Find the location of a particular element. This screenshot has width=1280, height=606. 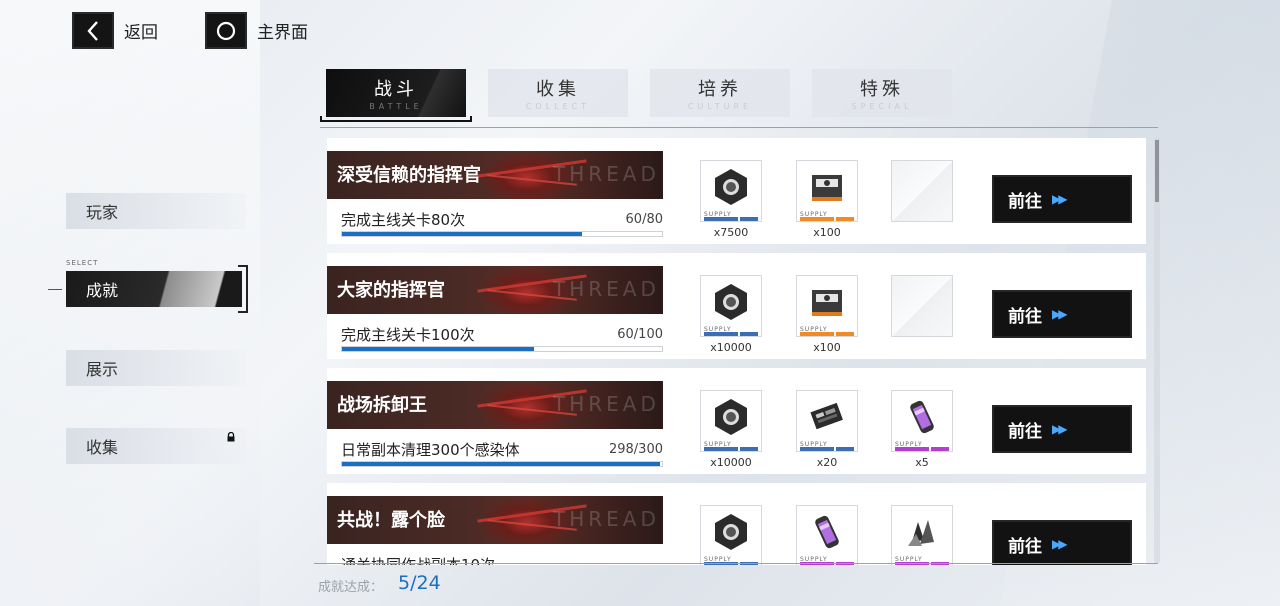

progress-text: 60/80 is located at coordinates (644, 219).